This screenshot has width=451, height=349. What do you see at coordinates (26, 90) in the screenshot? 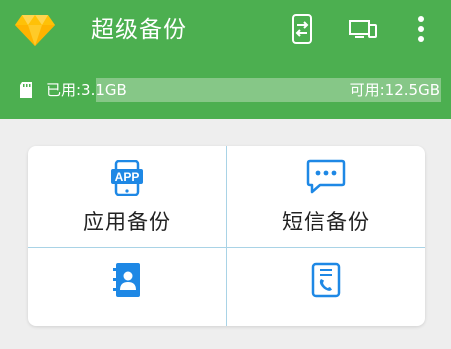
I see `sd-card-icon` at bounding box center [26, 90].